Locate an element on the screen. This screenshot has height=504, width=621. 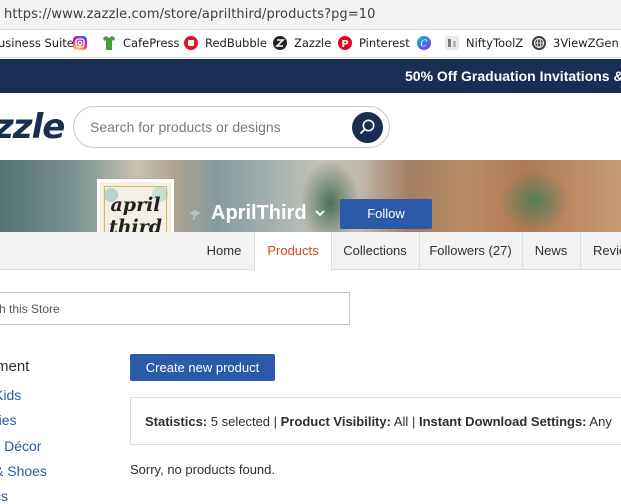
bookmark-business-suite: usiness Suite is located at coordinates (37, 43).